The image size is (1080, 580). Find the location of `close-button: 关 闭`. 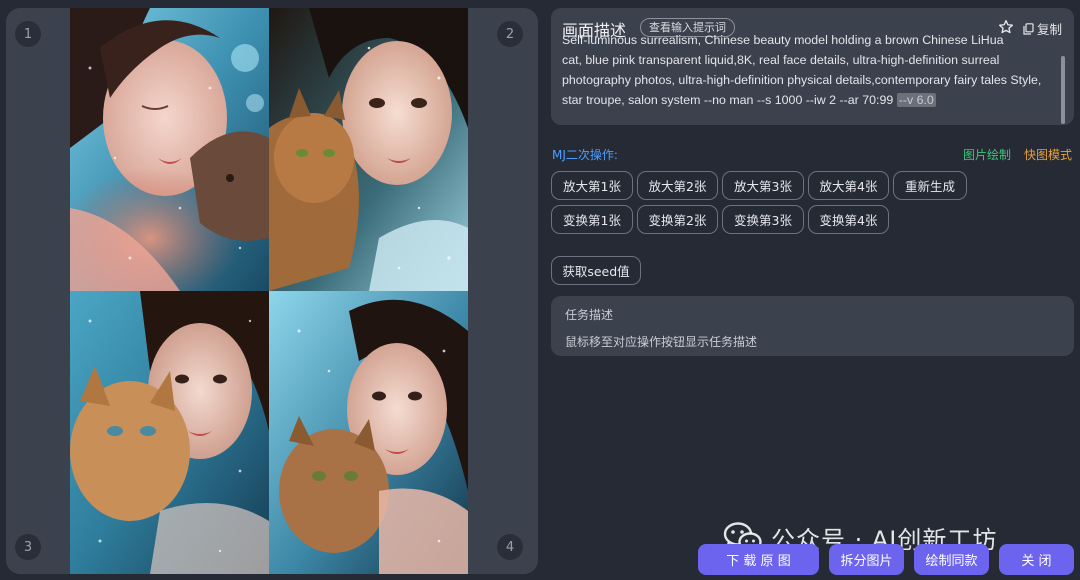

close-button: 关 闭 is located at coordinates (1036, 559).